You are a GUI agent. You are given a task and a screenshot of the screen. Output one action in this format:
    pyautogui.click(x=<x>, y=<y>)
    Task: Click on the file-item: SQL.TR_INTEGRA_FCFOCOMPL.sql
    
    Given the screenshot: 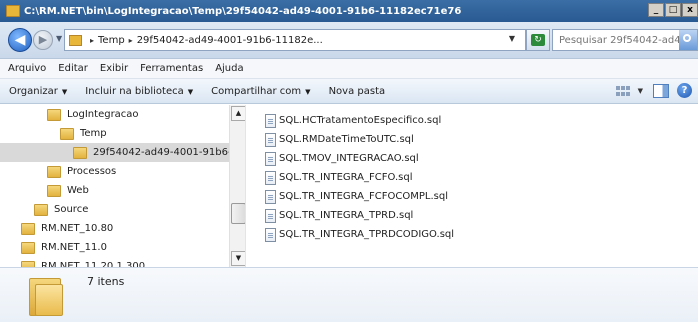 What is the action you would take?
    pyautogui.click(x=356, y=196)
    